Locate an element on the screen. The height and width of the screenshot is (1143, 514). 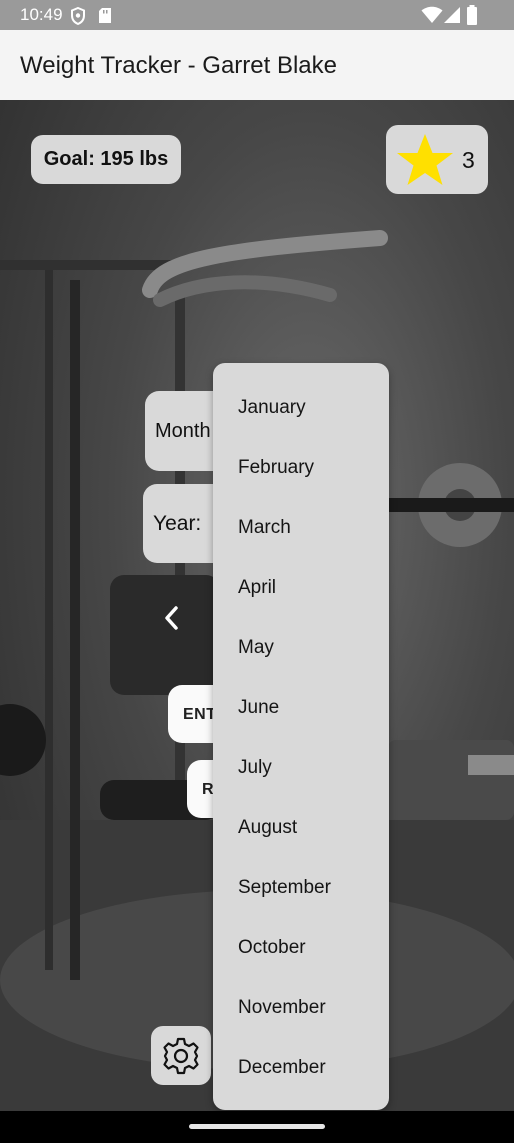
month-option-may: May is located at coordinates (301, 648).